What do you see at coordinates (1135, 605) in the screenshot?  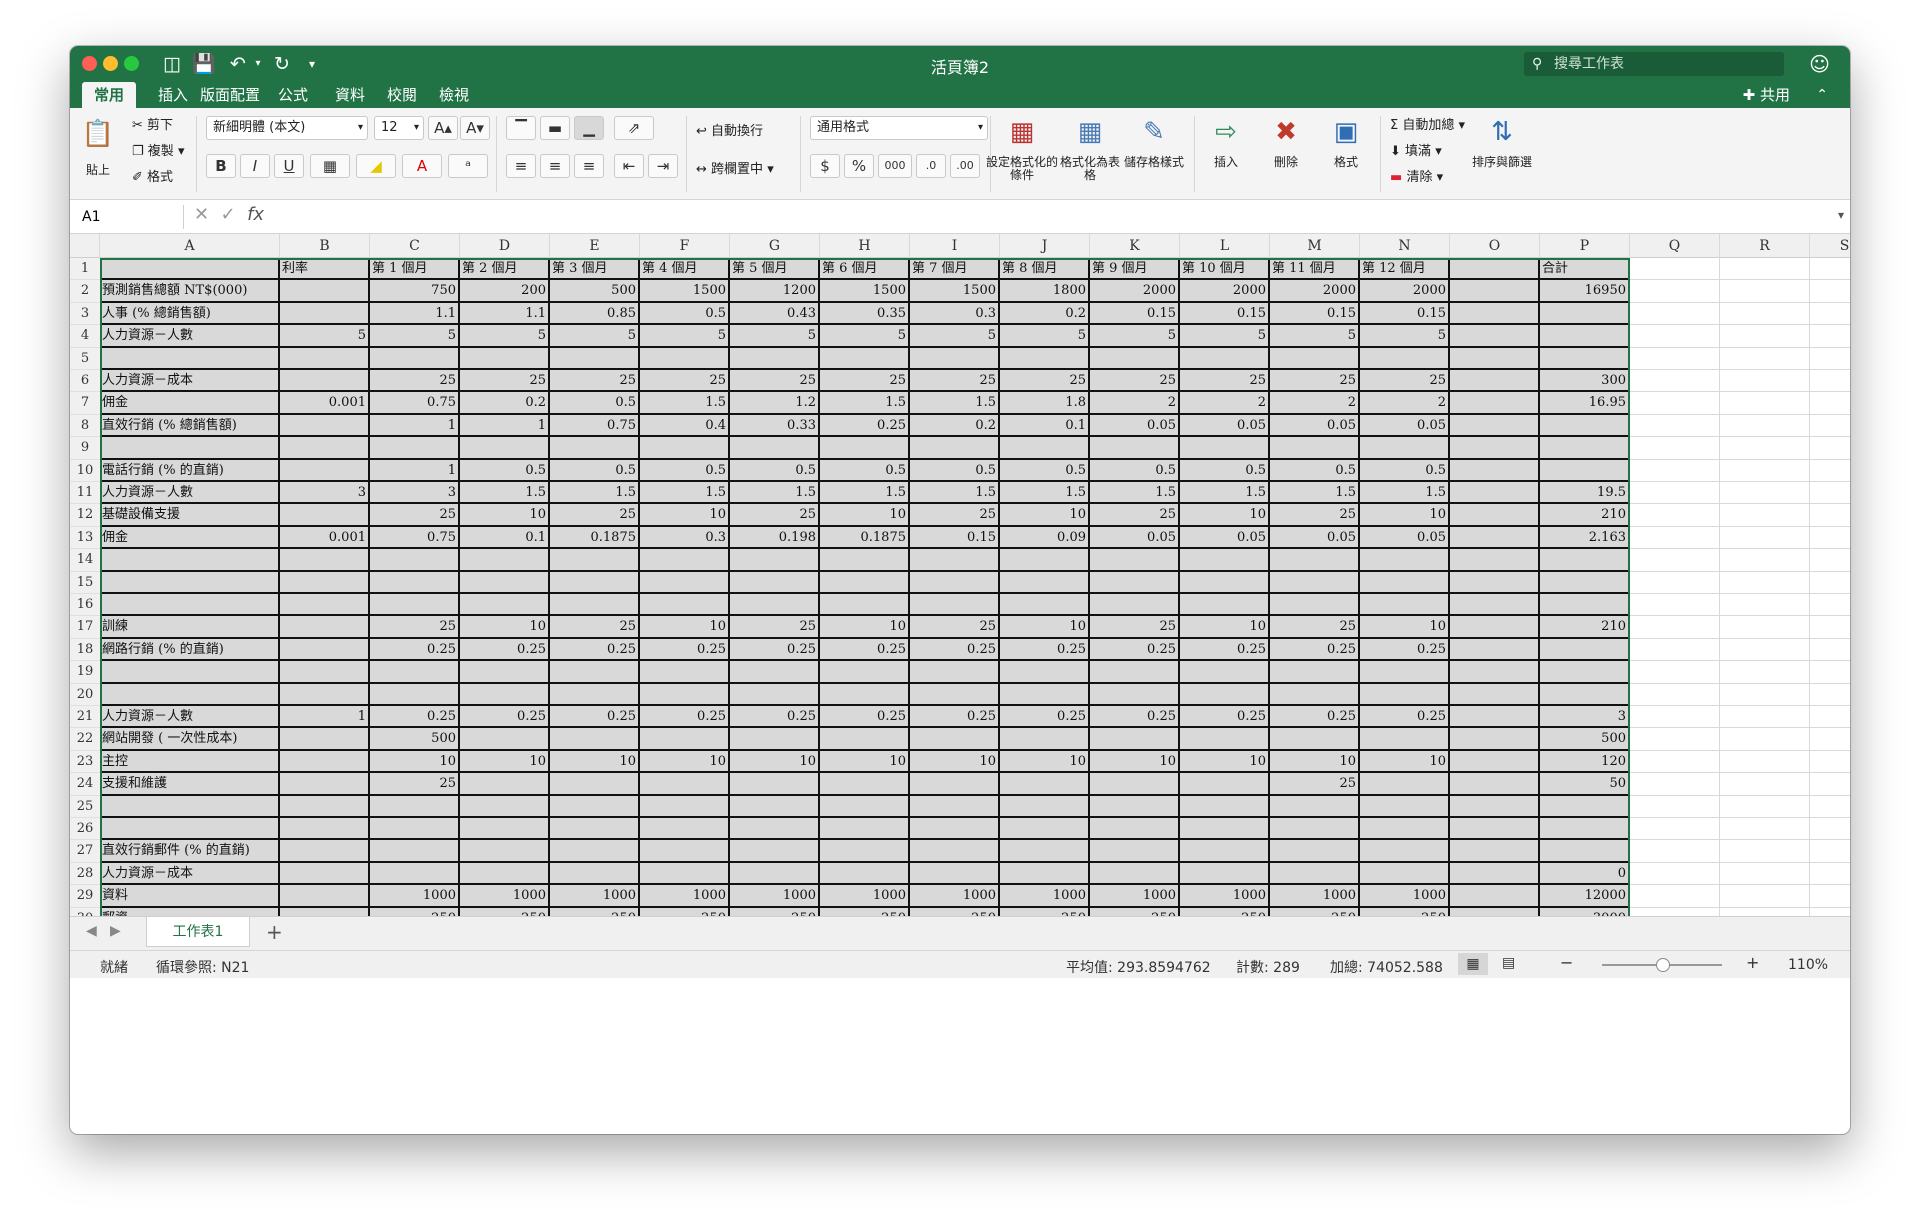 I see `cell-k16` at bounding box center [1135, 605].